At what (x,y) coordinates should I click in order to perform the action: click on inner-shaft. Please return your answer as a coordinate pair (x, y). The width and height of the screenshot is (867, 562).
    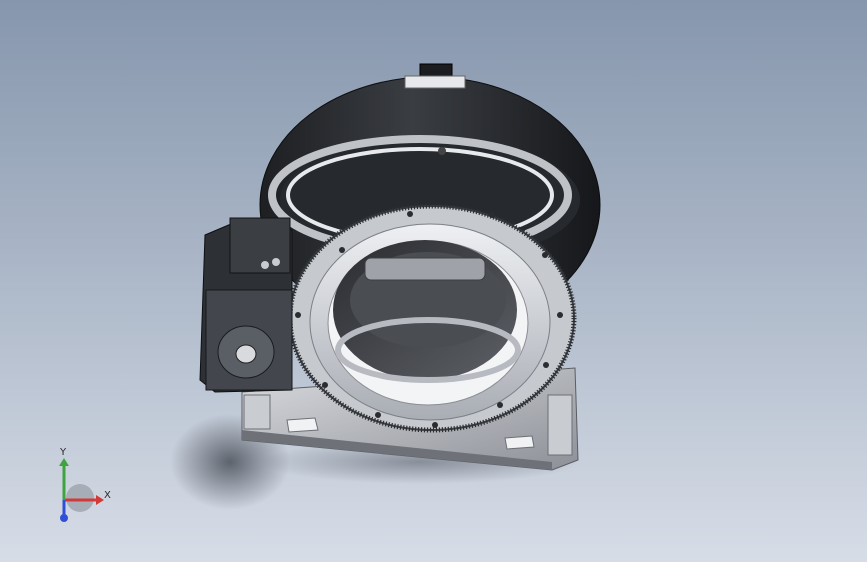
    Looking at the image, I should click on (425, 269).